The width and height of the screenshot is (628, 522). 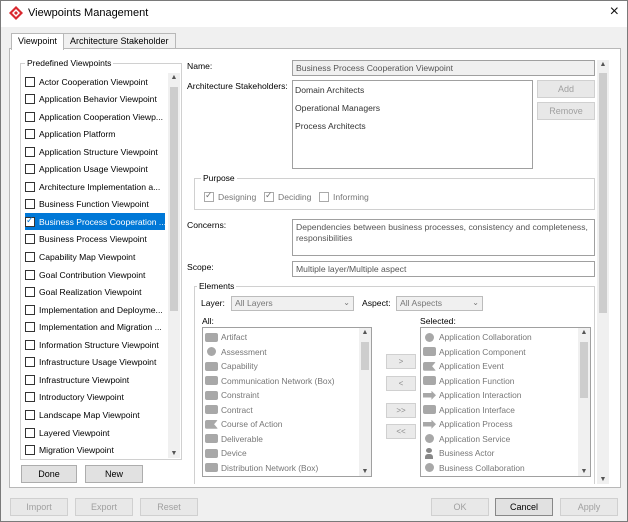 What do you see at coordinates (169, 507) in the screenshot?
I see `reset-button: Reset` at bounding box center [169, 507].